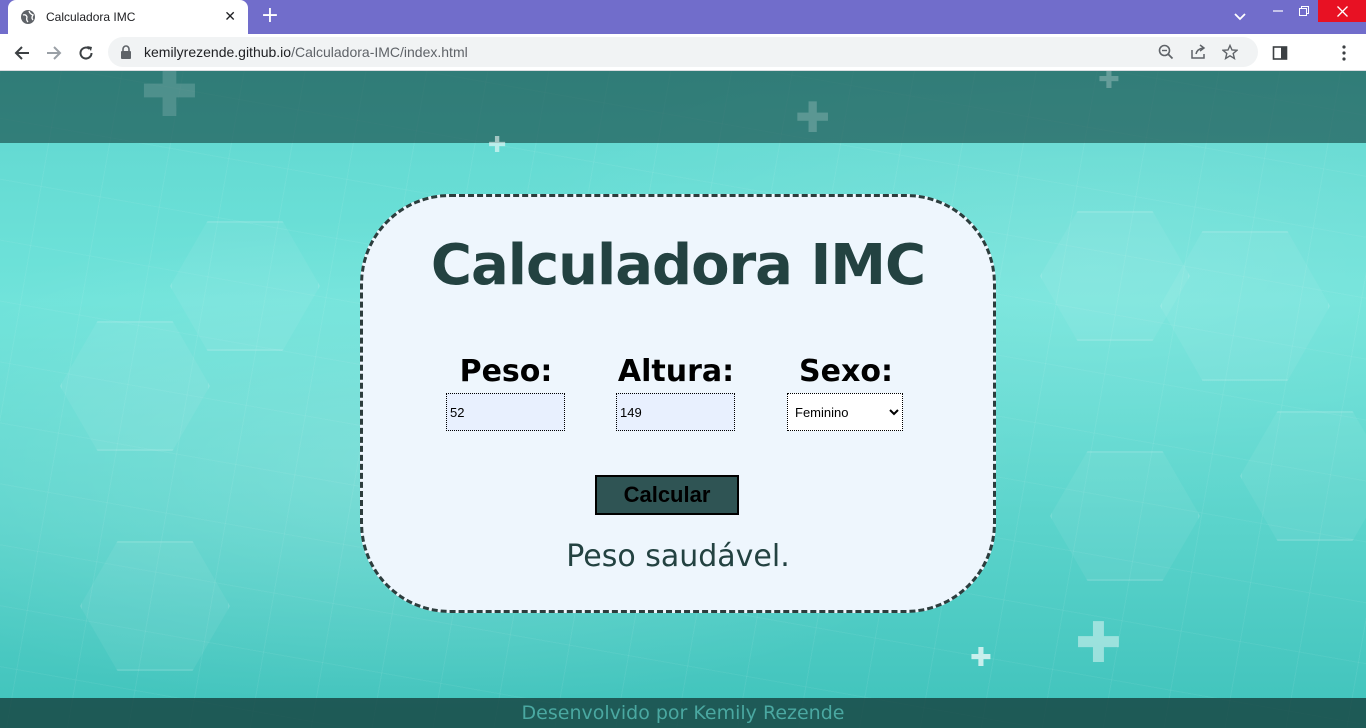  I want to click on page-title: Calculadora IMC, so click(678, 265).